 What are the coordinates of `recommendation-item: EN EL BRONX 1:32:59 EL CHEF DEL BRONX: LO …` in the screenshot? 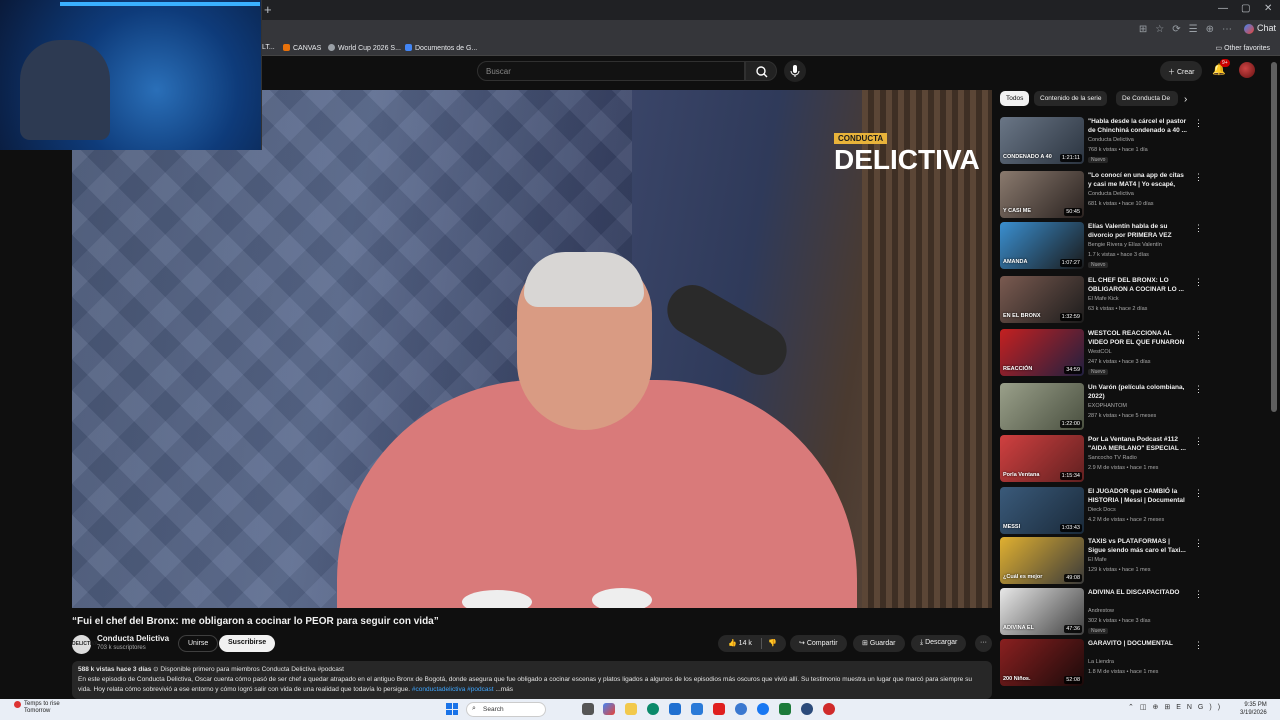 It's located at (1101, 301).